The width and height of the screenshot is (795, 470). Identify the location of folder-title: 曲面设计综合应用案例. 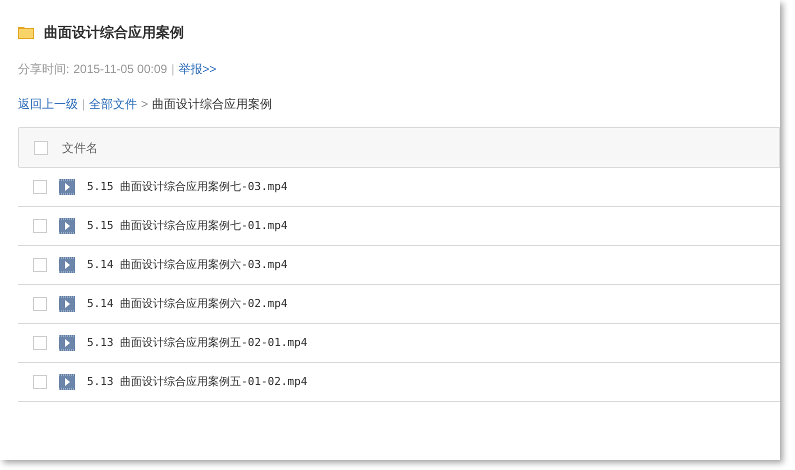
(114, 32).